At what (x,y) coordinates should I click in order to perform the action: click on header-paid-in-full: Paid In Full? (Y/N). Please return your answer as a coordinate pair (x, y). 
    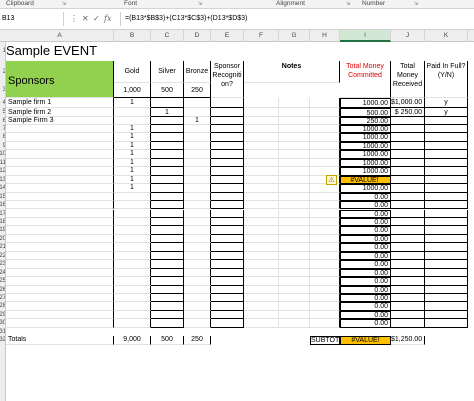
    Looking at the image, I should click on (446, 79).